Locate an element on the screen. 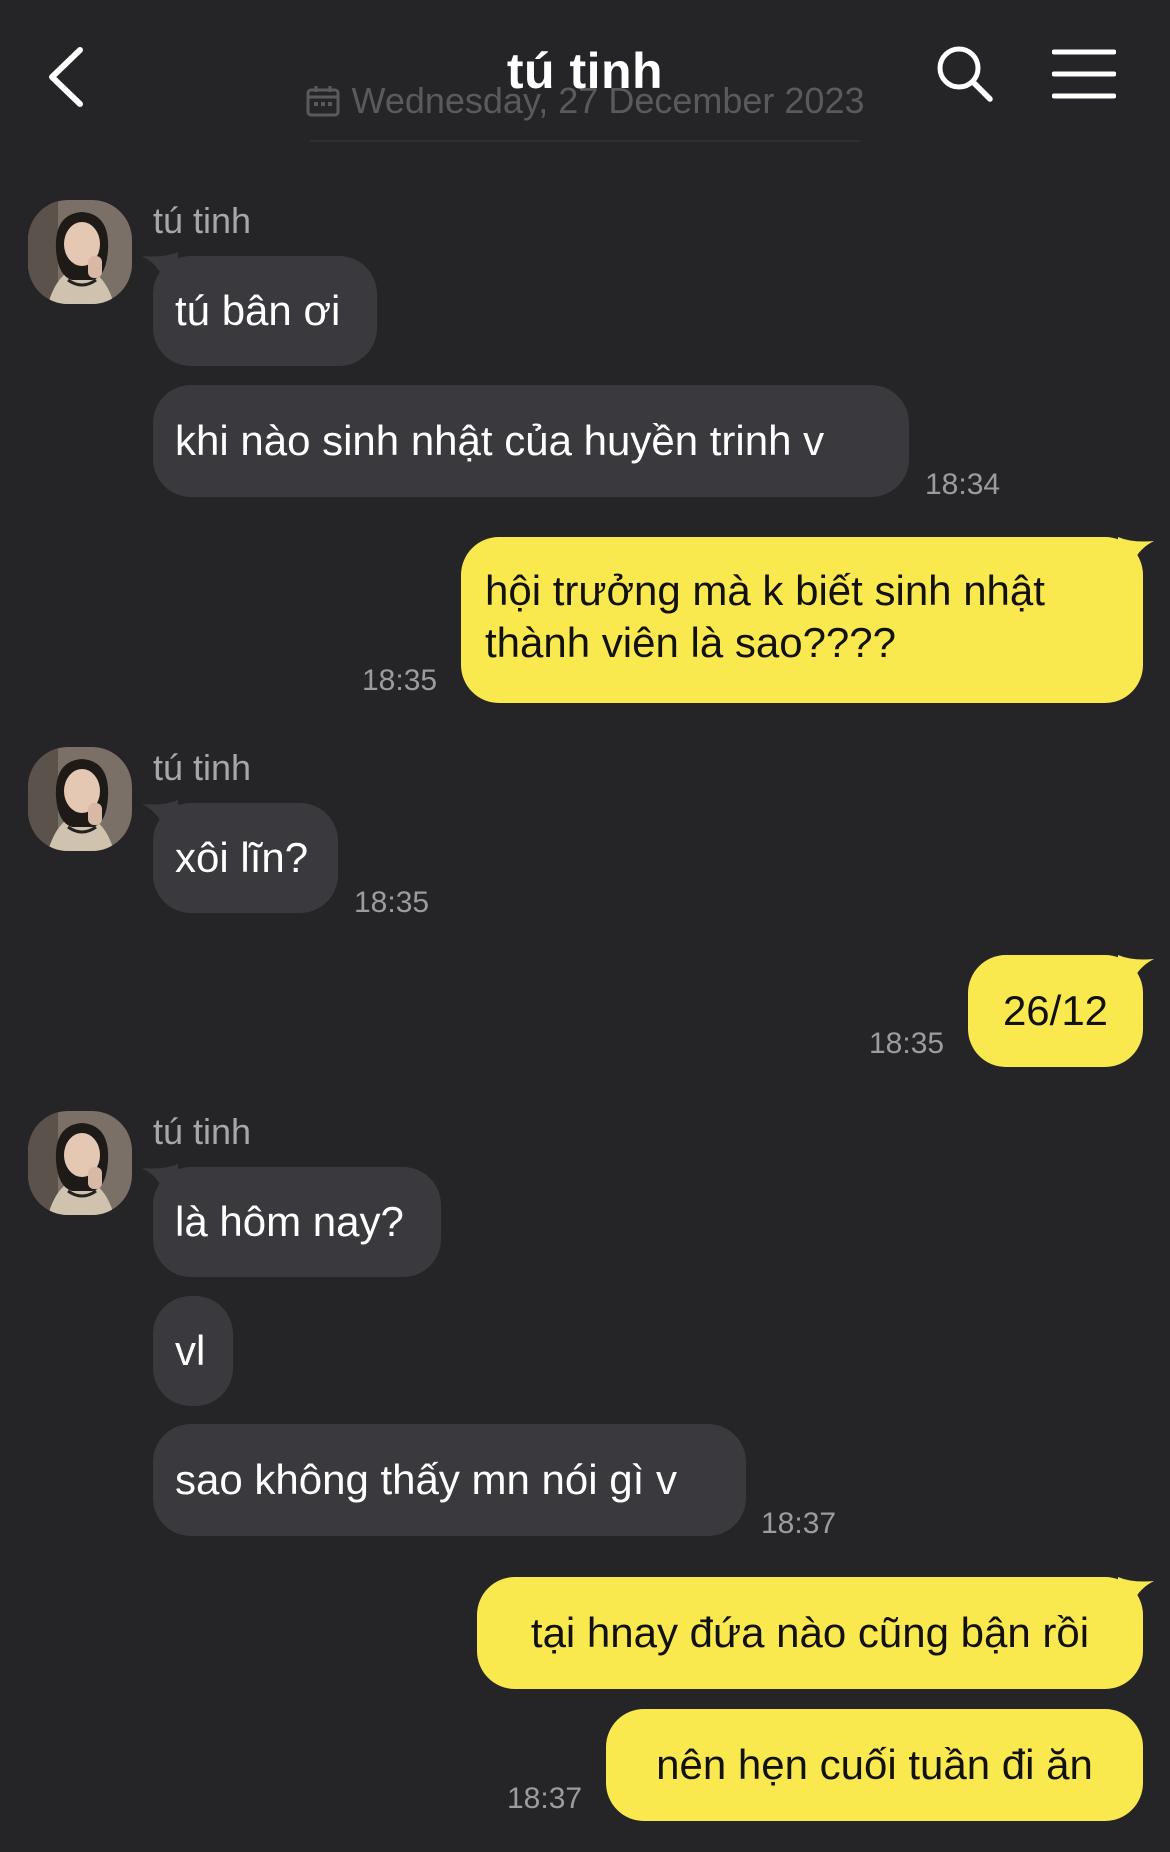 The height and width of the screenshot is (1852, 1170). menu-button is located at coordinates (1084, 74).